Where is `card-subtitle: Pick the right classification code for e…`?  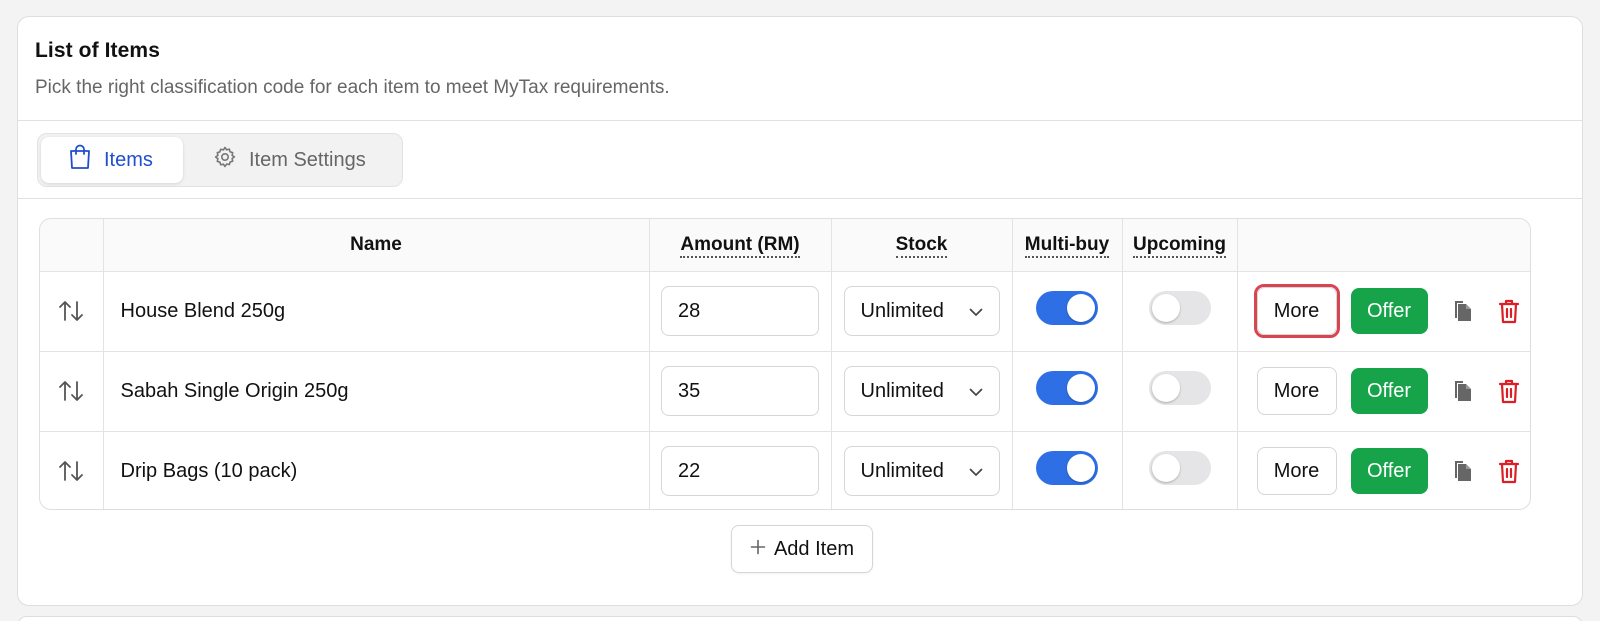 card-subtitle: Pick the right classification code for e… is located at coordinates (352, 87).